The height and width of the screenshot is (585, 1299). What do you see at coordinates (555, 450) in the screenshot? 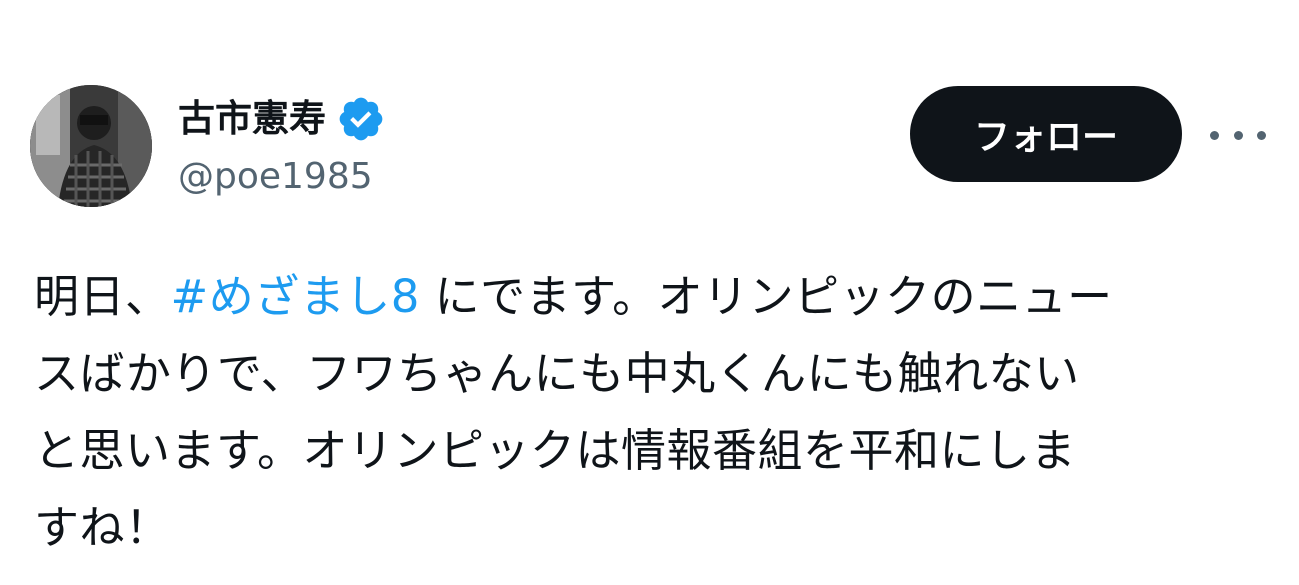
I see `tweet-text-line-3: と思います。オリンピックは情報番組を平和にしま` at bounding box center [555, 450].